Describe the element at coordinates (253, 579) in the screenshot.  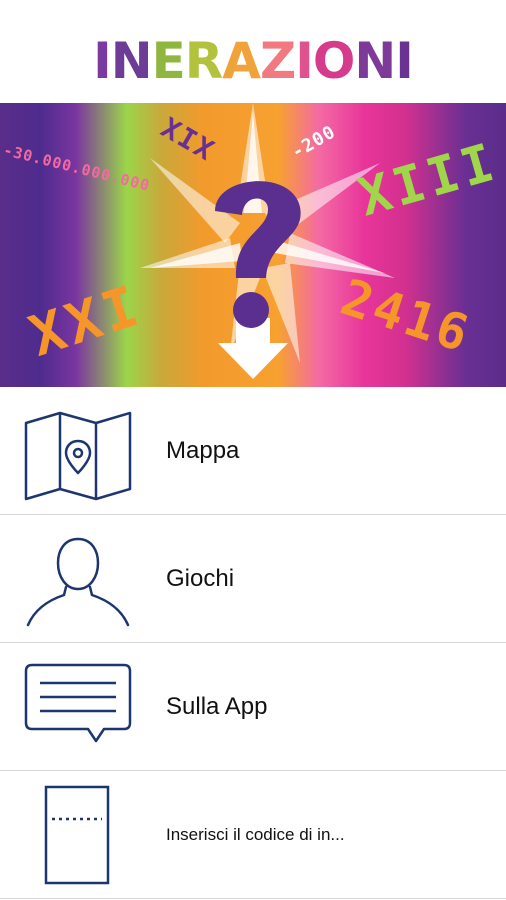
I see `menu-item-giochi: Giochi` at that location.